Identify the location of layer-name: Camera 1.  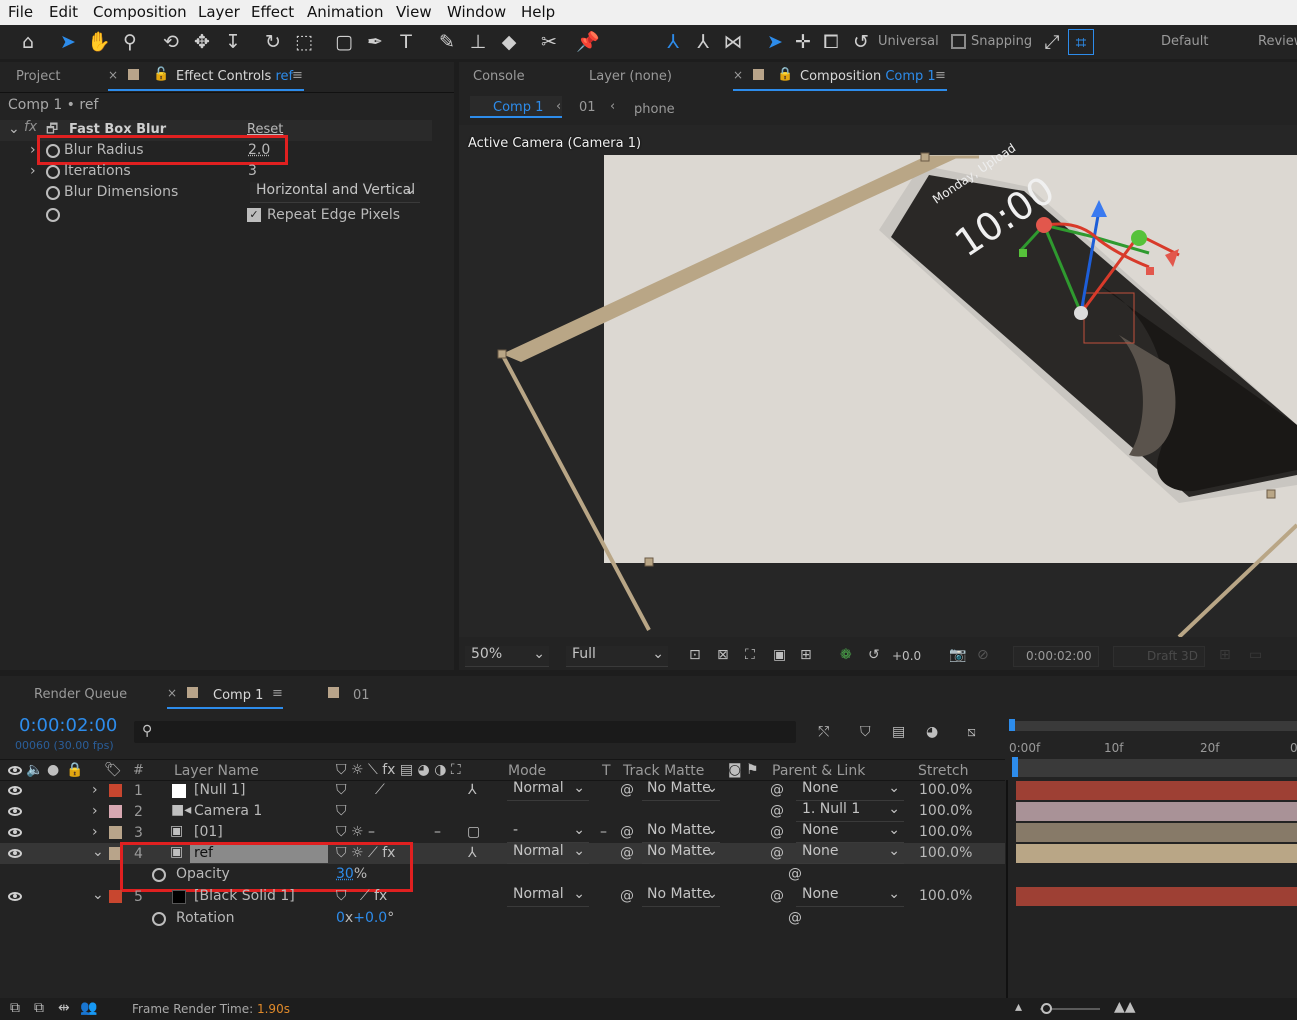
(228, 811).